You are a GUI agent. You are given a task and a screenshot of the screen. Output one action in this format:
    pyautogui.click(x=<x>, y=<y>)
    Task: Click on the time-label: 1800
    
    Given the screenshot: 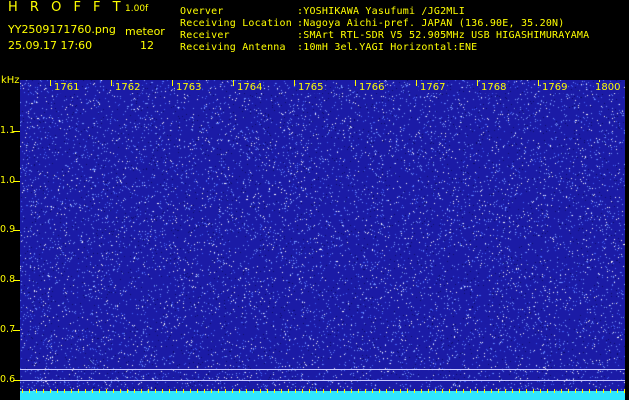 What is the action you would take?
    pyautogui.click(x=608, y=87)
    